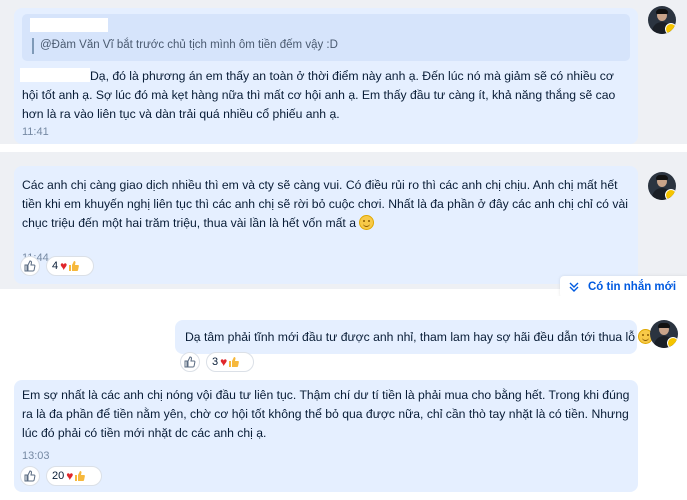  I want to click on quote-bar, so click(33, 46).